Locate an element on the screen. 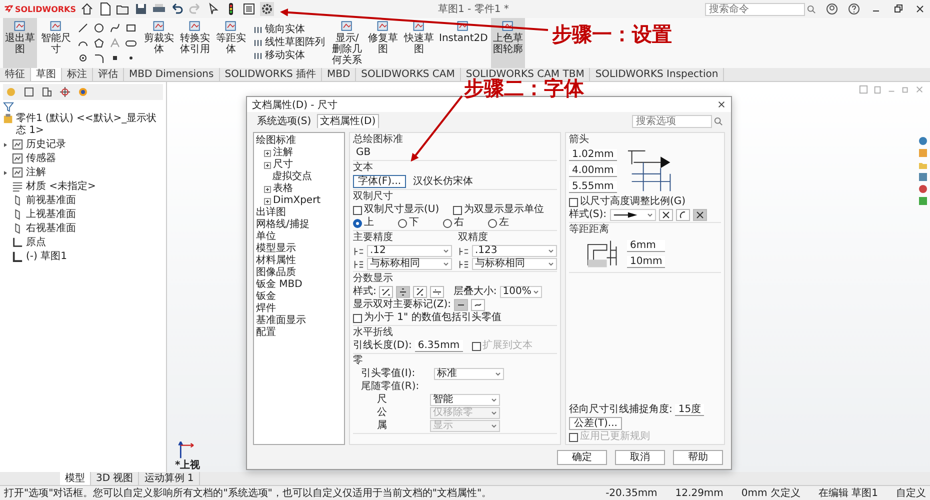  search-field: 搜索命令 is located at coordinates (755, 9).